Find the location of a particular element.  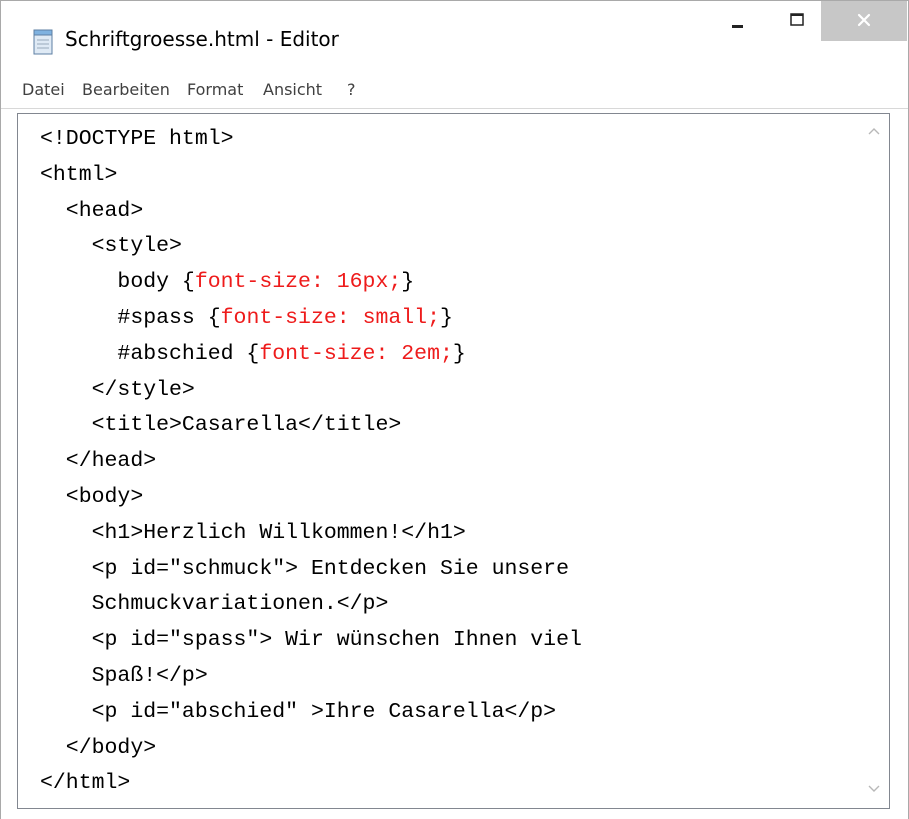

scroll-down-icon is located at coordinates (874, 789).